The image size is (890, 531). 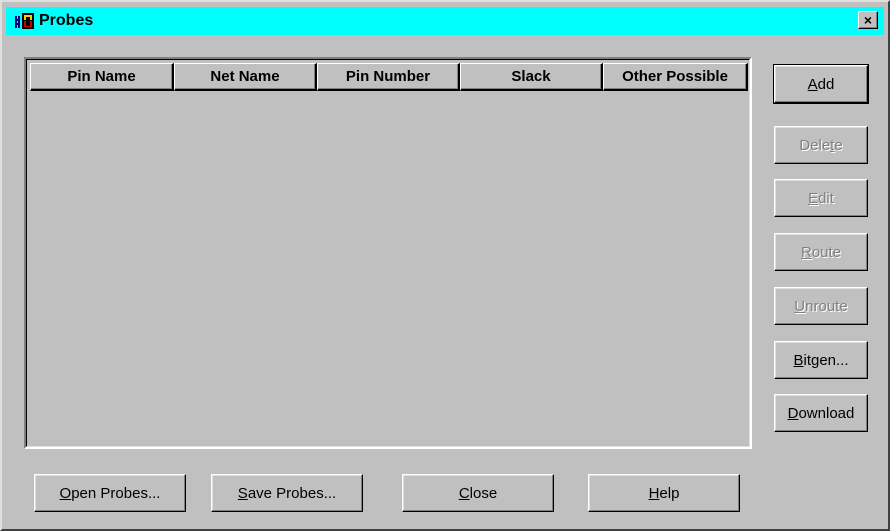 I want to click on close-button-label: Close, so click(x=478, y=493).